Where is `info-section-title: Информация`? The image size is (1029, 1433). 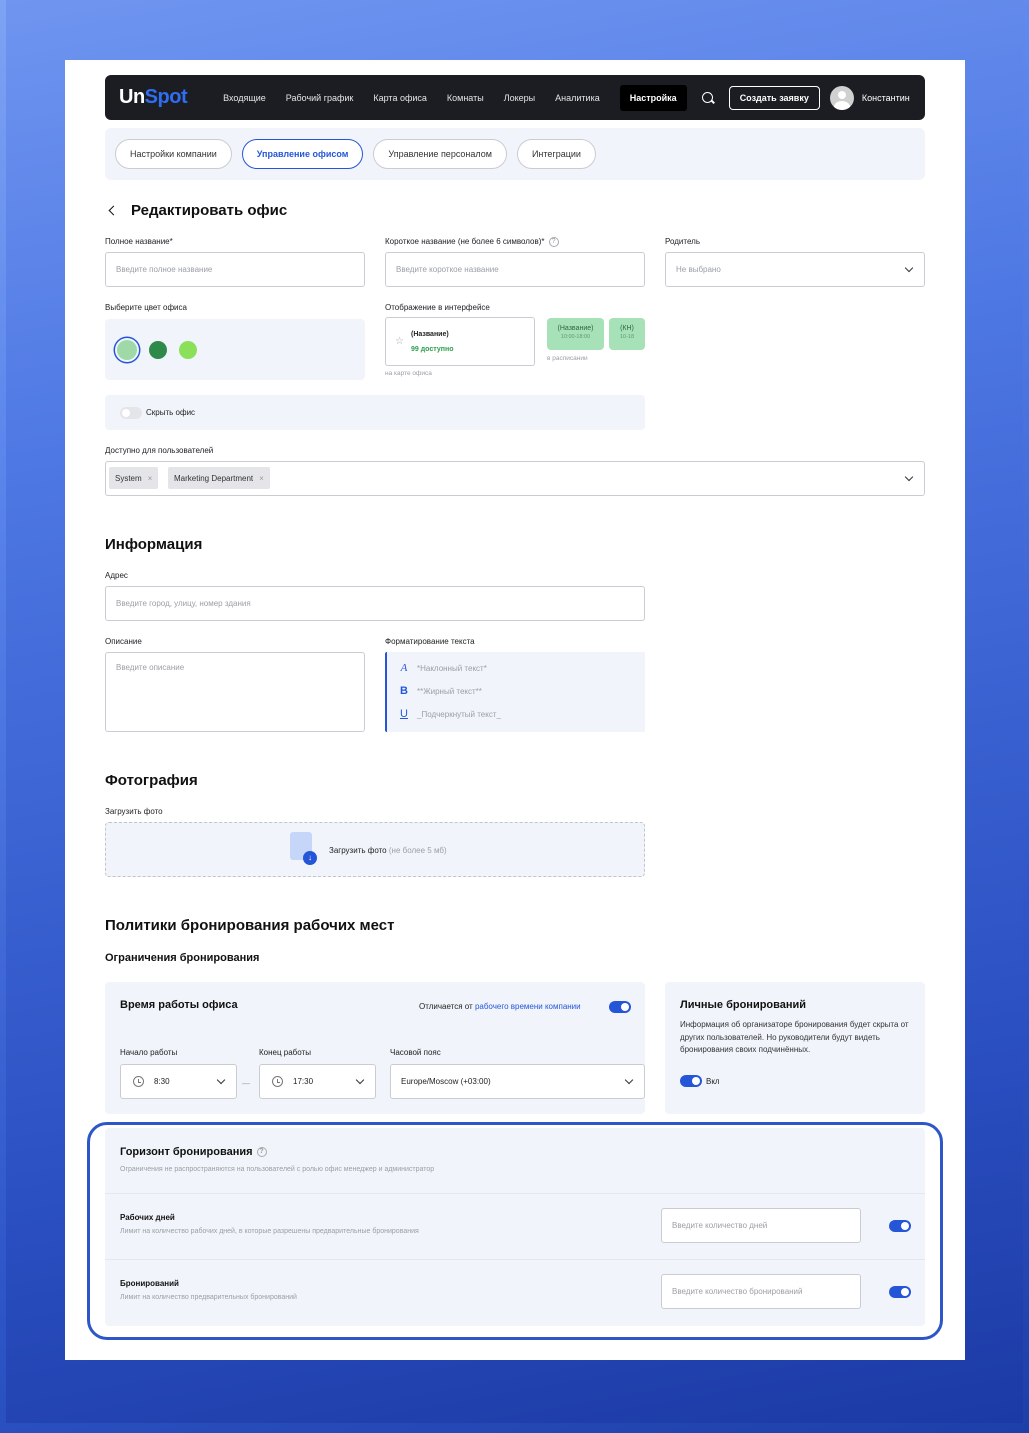
info-section-title: Информация is located at coordinates (154, 544).